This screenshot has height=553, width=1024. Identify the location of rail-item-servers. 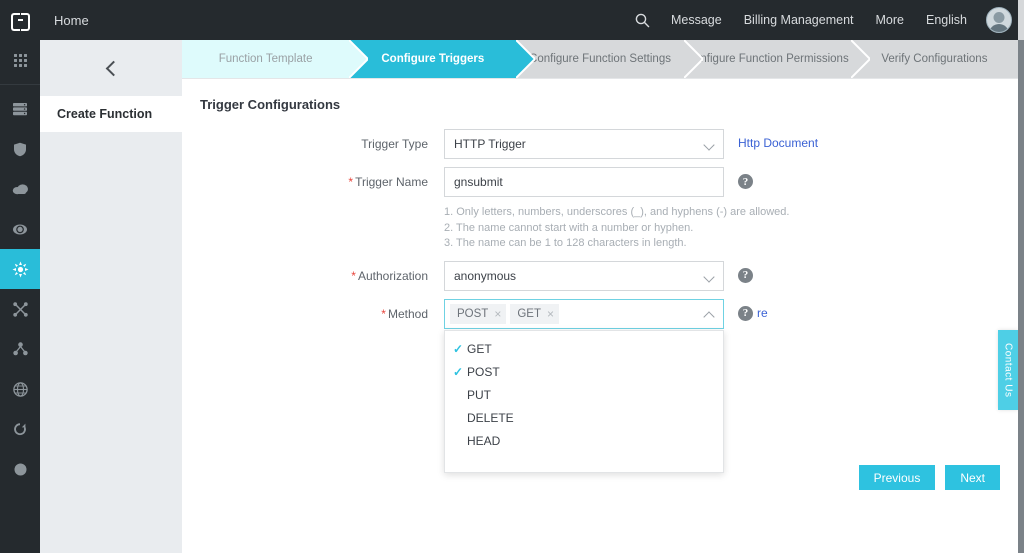
(20, 109).